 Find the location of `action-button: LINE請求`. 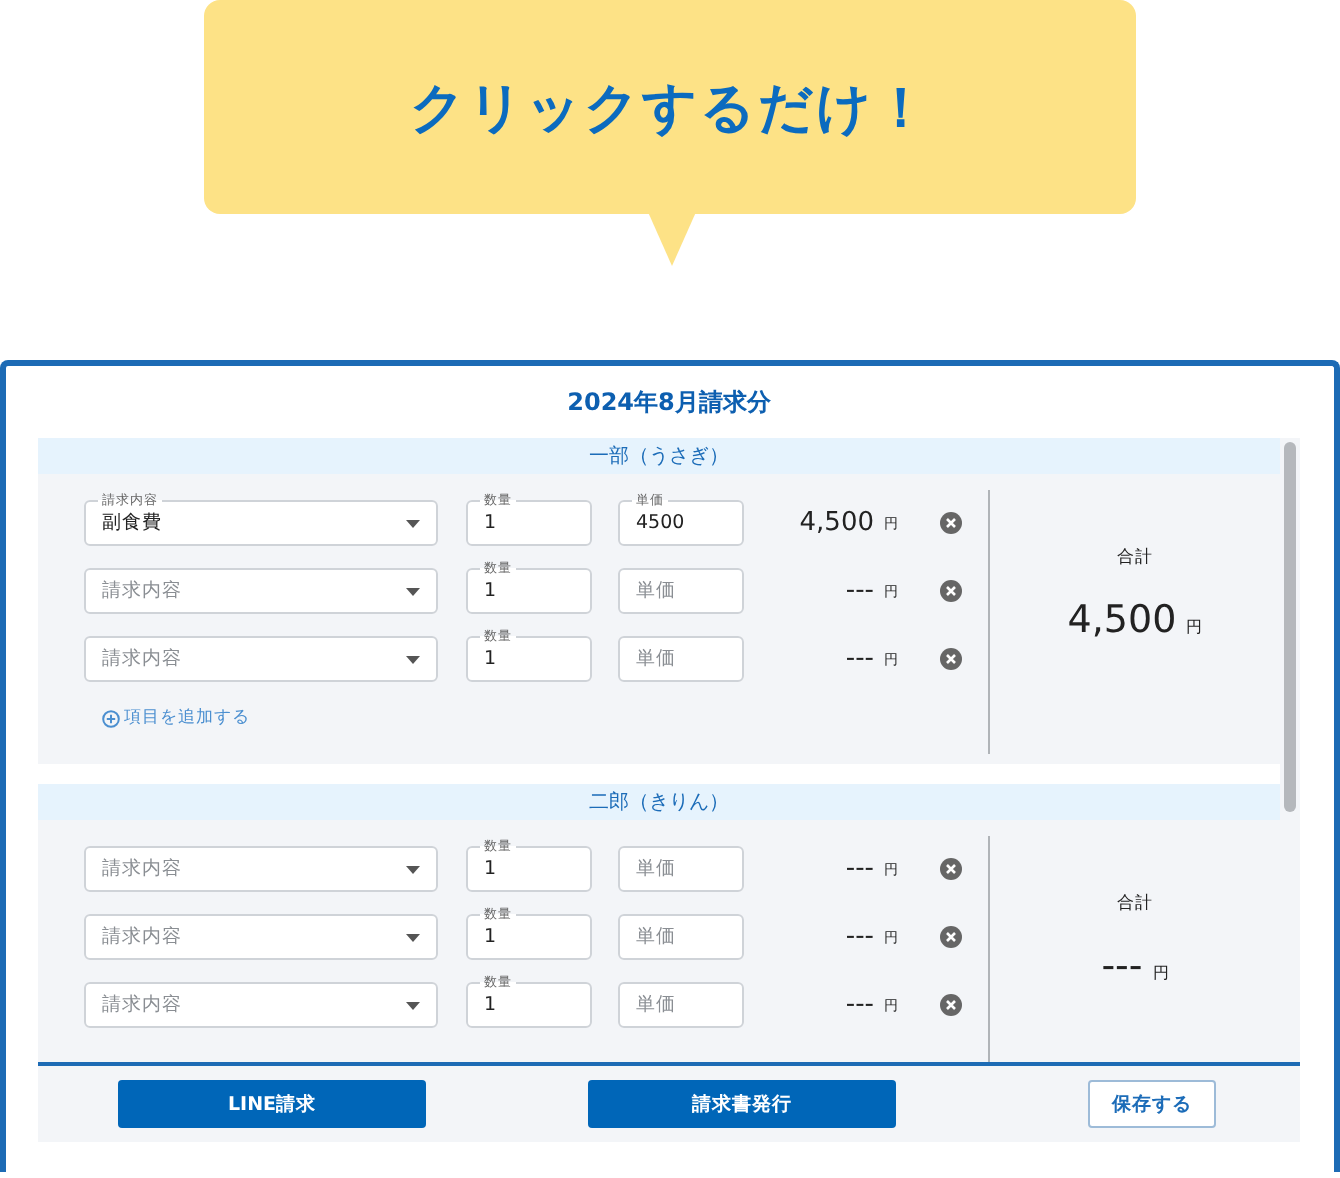

action-button: LINE請求 is located at coordinates (272, 1104).